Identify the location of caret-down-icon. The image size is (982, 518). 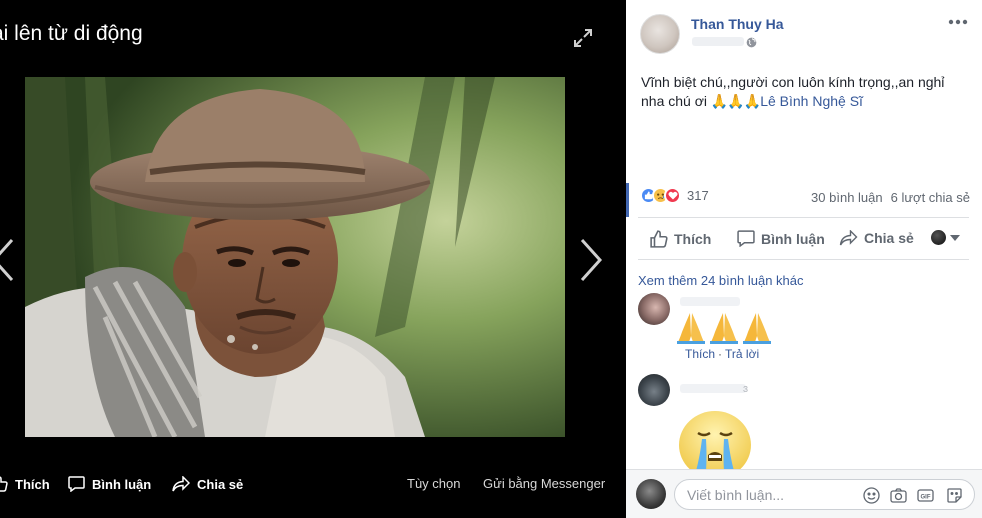
(955, 237).